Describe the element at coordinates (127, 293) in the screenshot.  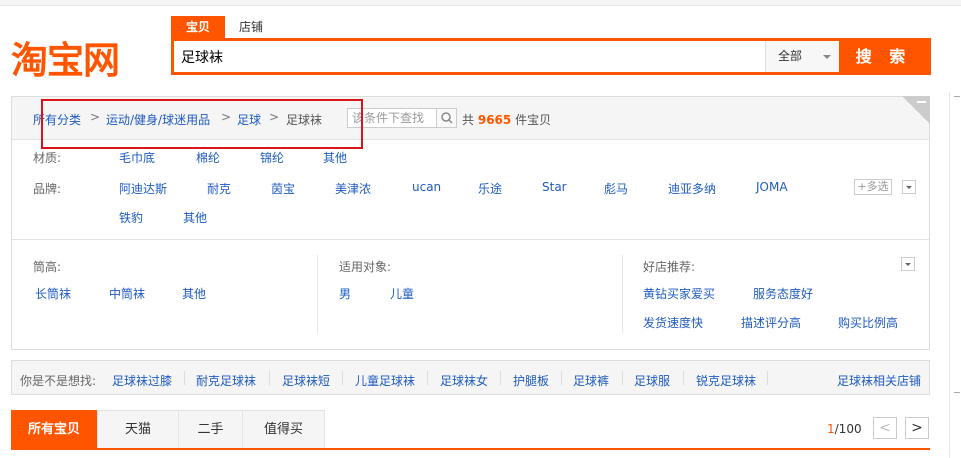
I see `tube-value: 中筒袜` at that location.